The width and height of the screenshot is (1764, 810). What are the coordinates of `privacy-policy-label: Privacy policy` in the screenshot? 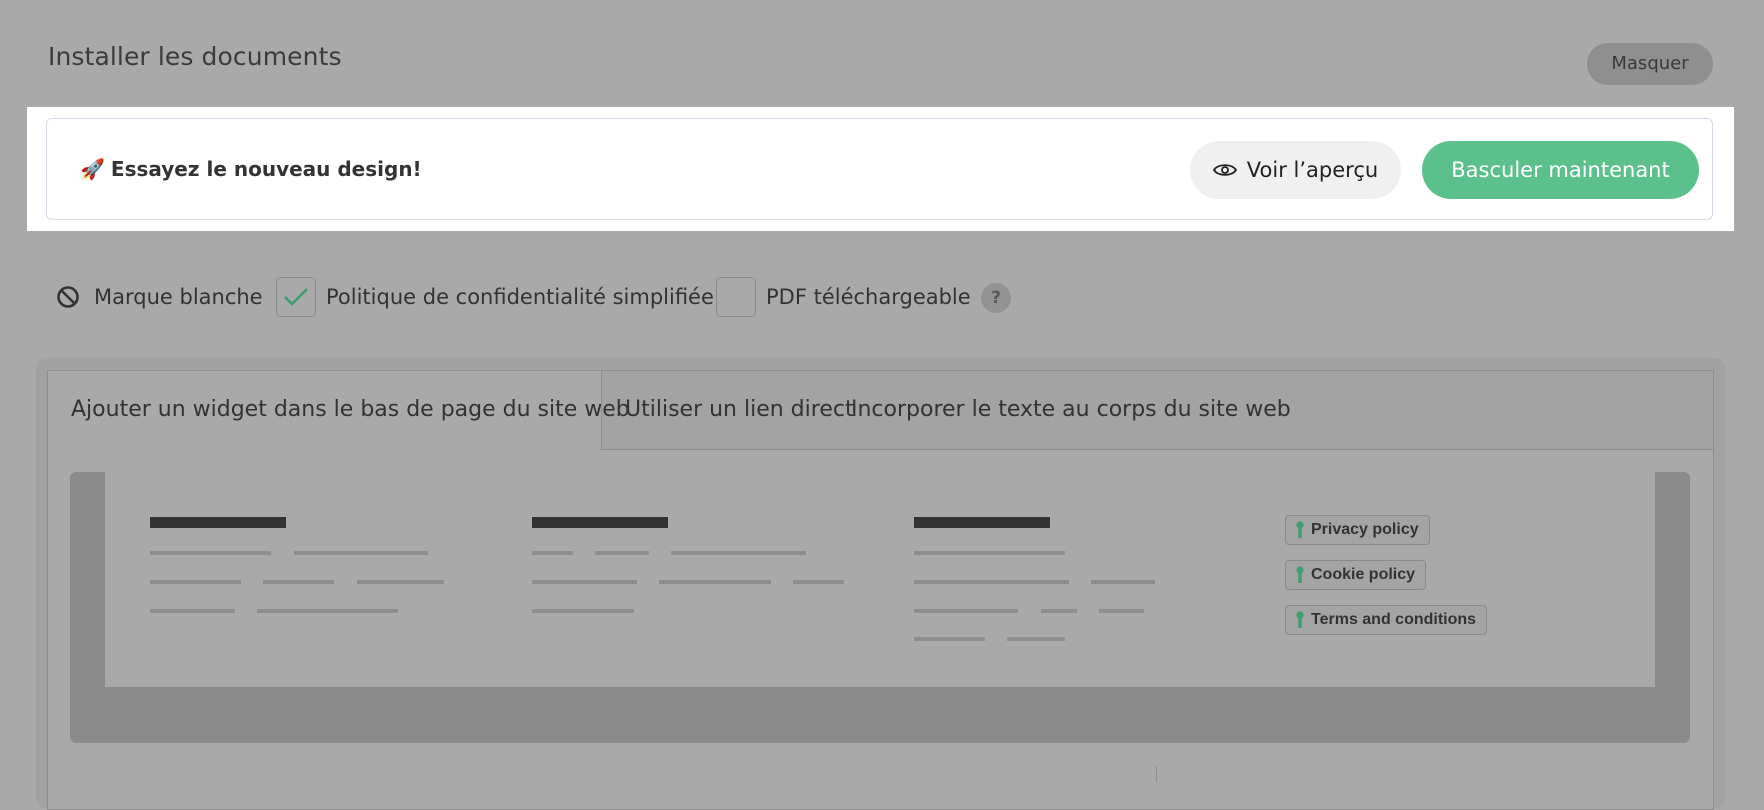 It's located at (1365, 529).